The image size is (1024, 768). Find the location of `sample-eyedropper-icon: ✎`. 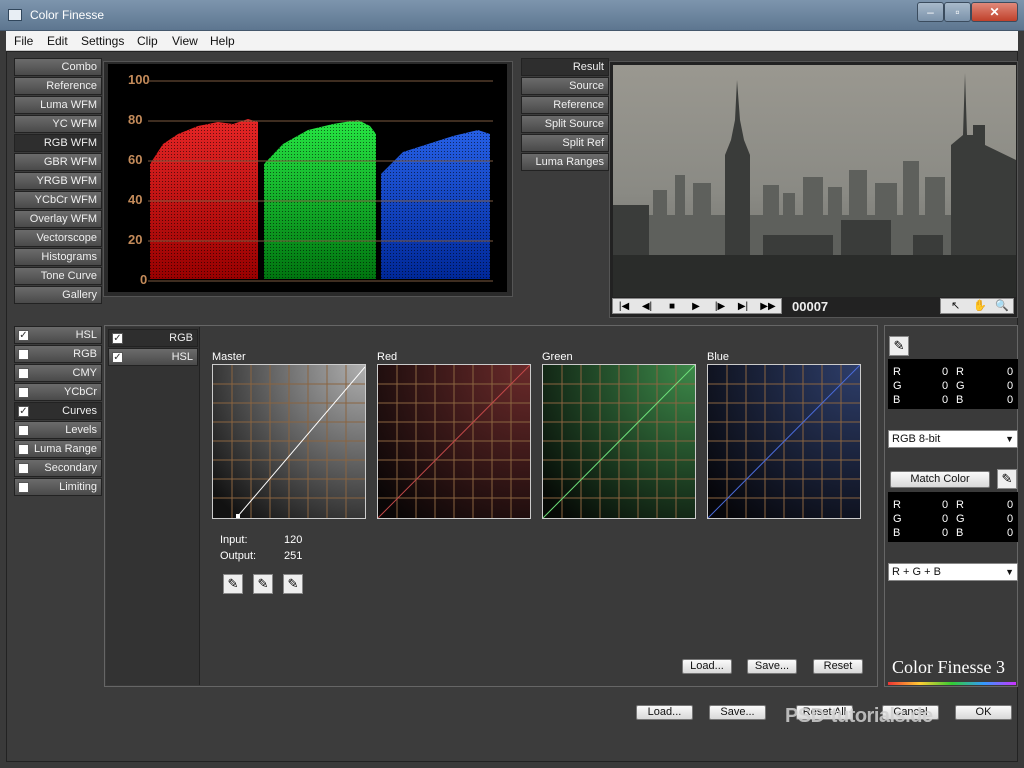

sample-eyedropper-icon: ✎ is located at coordinates (899, 346).